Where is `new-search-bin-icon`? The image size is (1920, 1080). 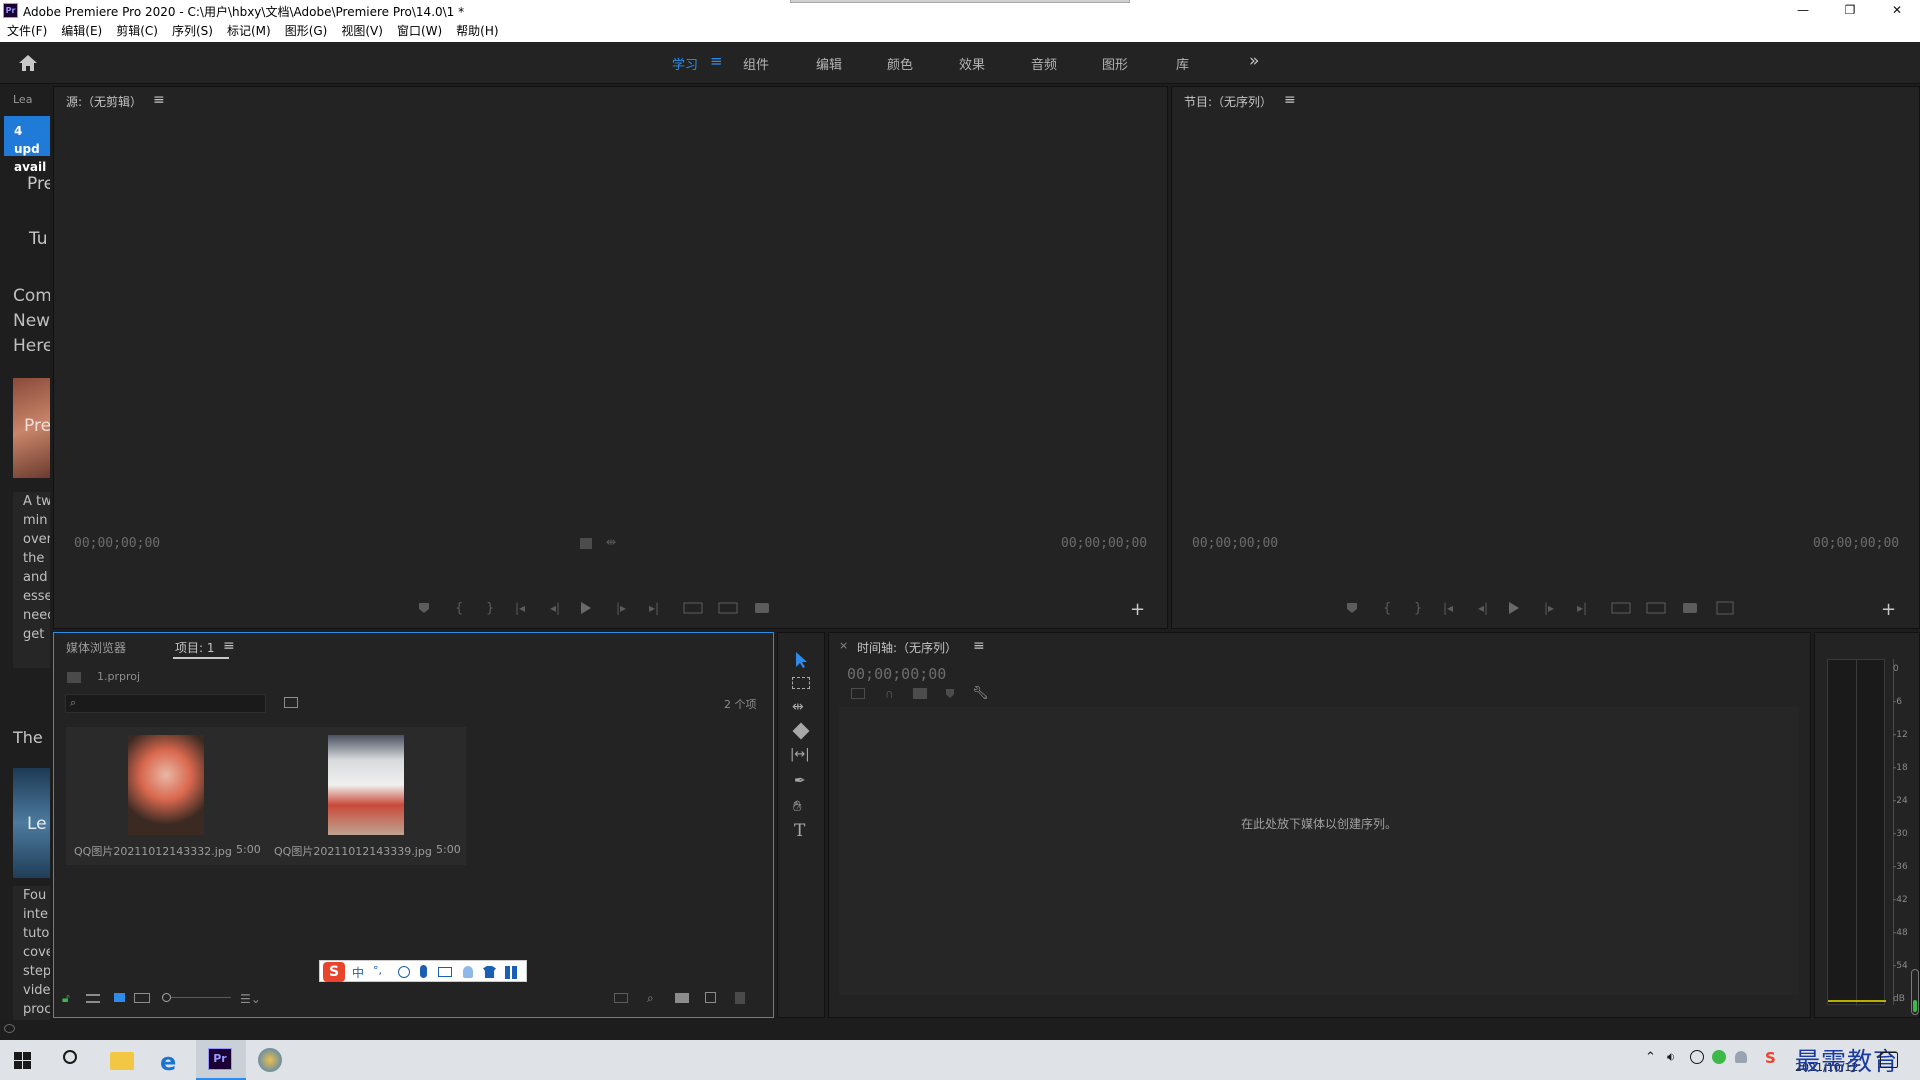
new-search-bin-icon is located at coordinates (291, 702).